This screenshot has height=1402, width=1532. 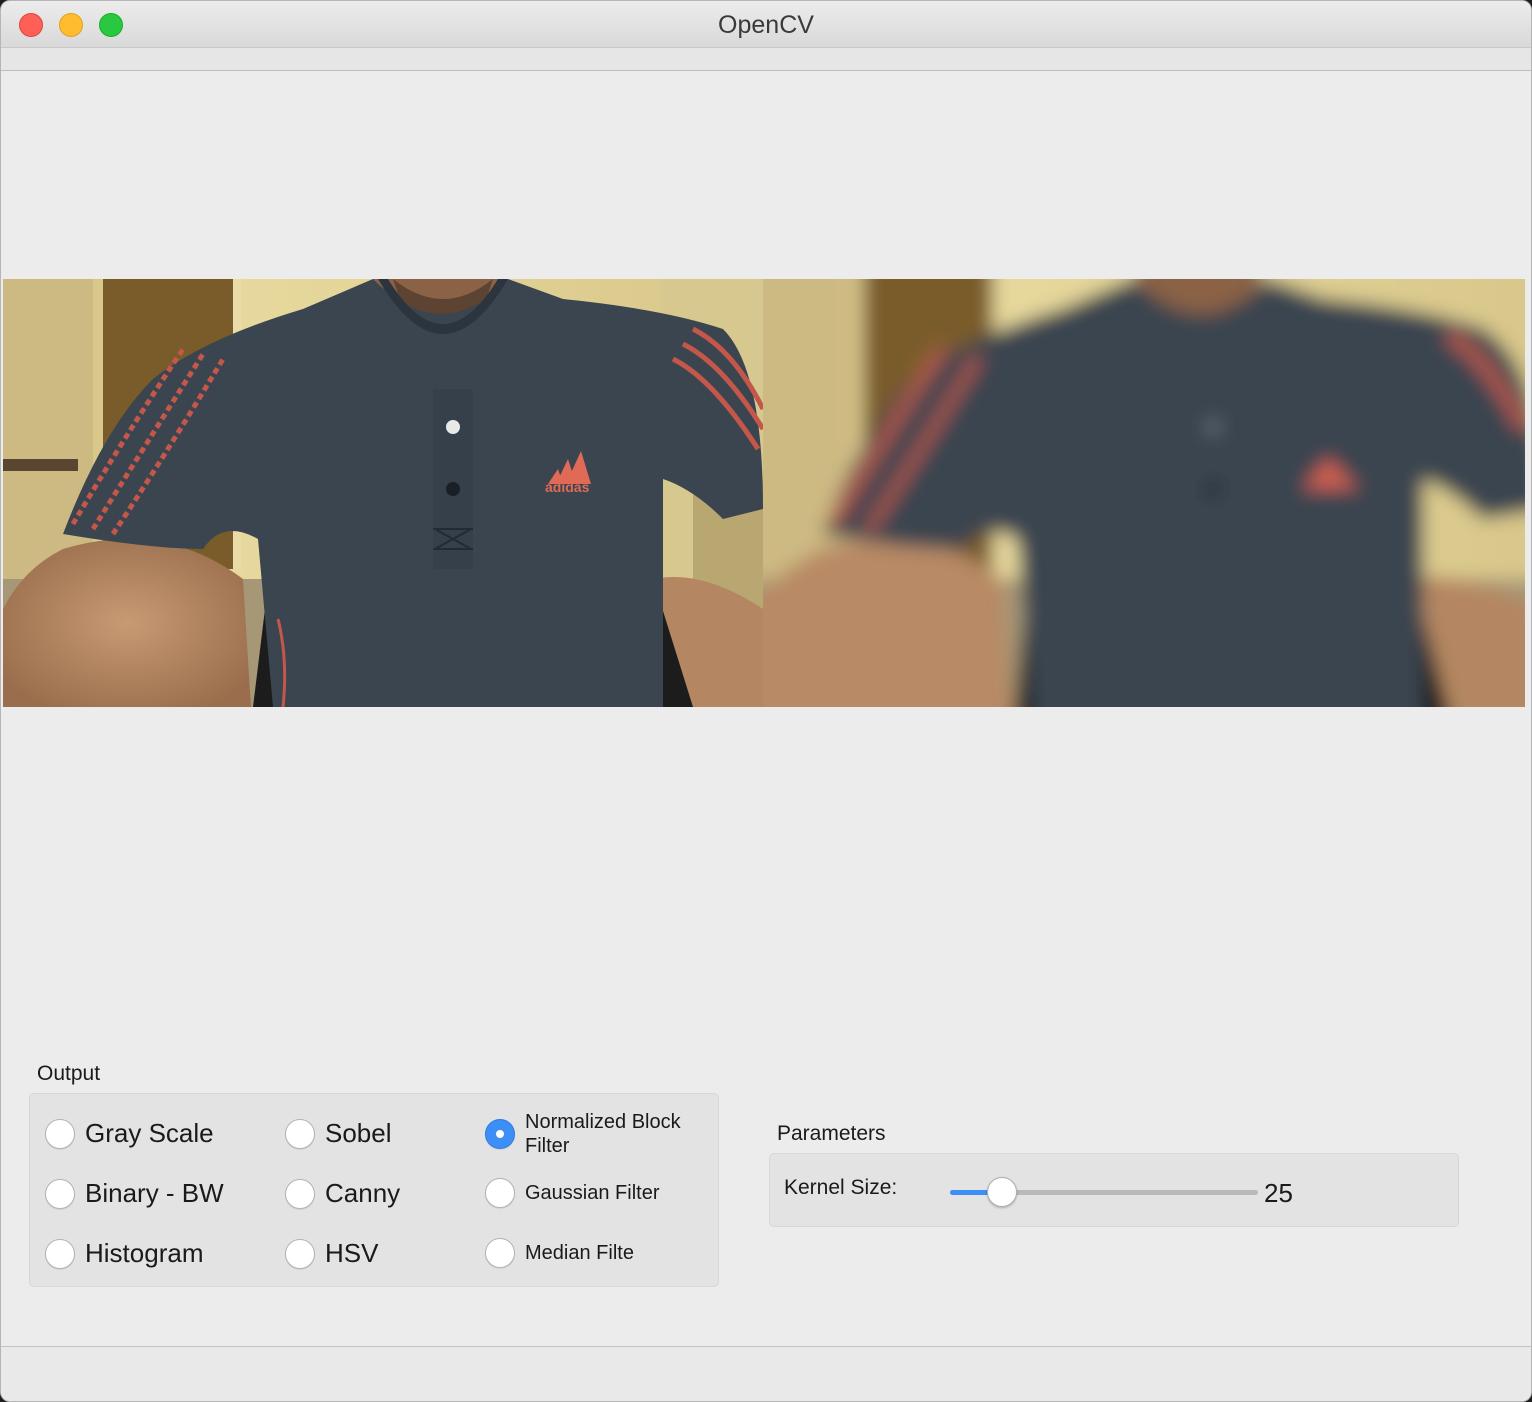 I want to click on radio-binary-bw: Binary - BW, so click(x=134, y=1193).